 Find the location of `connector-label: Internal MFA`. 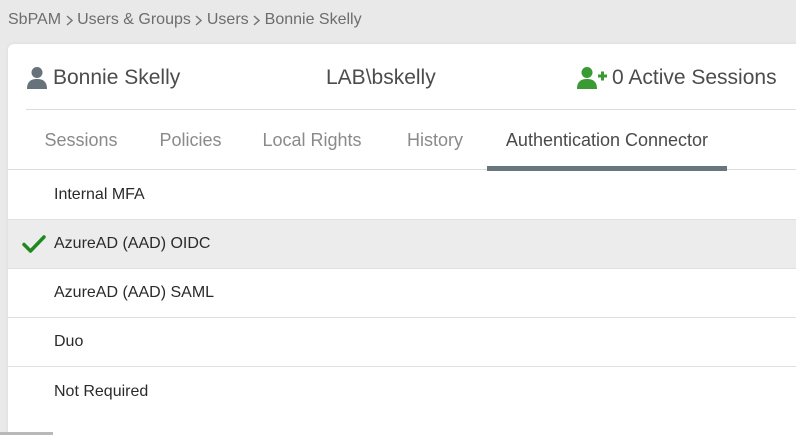

connector-label: Internal MFA is located at coordinates (99, 194).